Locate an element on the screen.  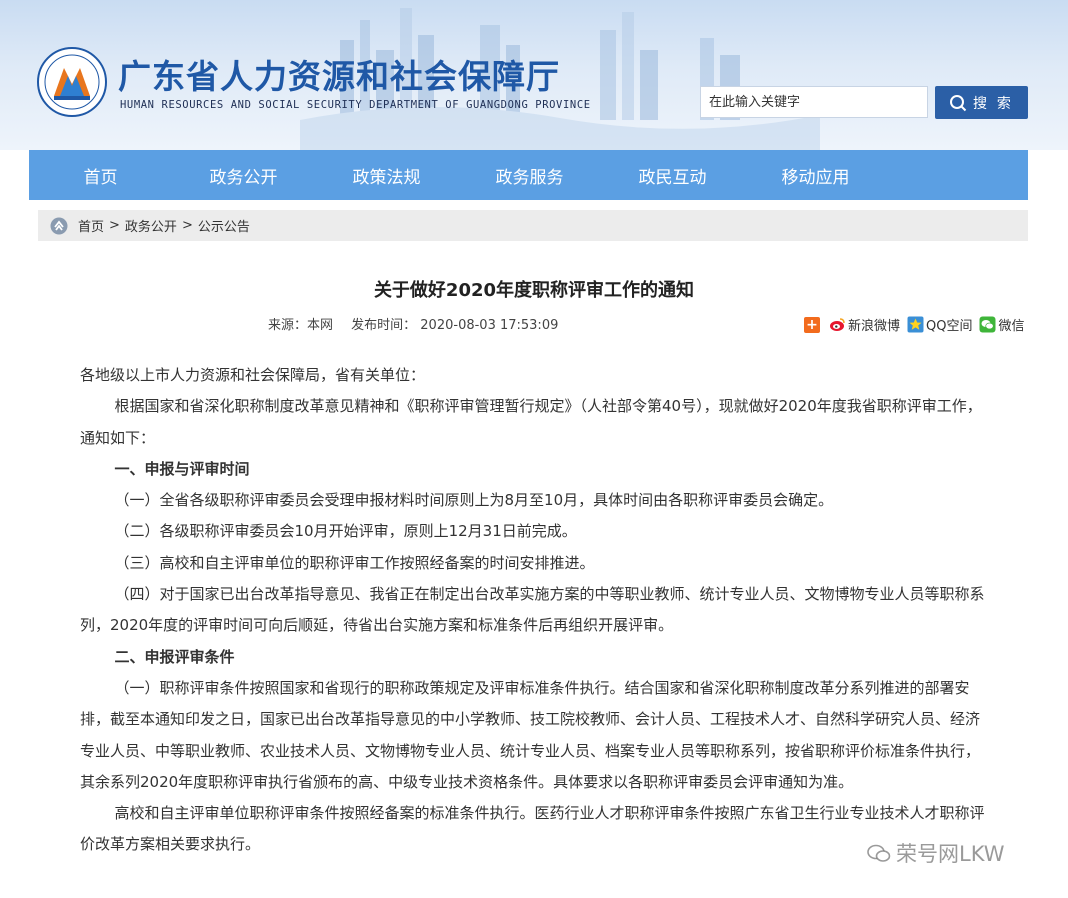
nav-item-home: 首页 is located at coordinates (100, 175).